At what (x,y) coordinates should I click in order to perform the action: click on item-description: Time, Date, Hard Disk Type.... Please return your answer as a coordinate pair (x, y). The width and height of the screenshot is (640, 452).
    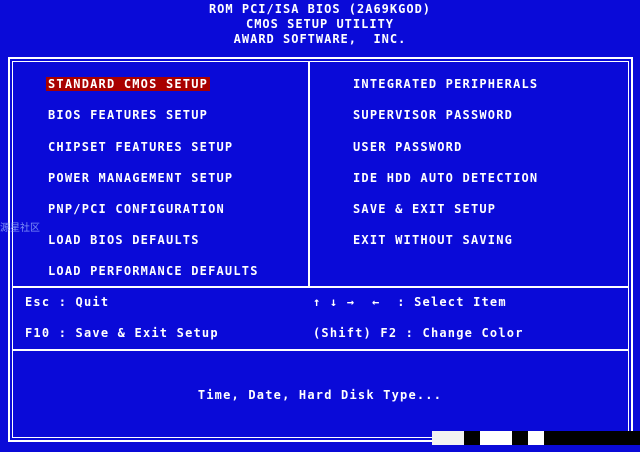
    Looking at the image, I should click on (320, 395).